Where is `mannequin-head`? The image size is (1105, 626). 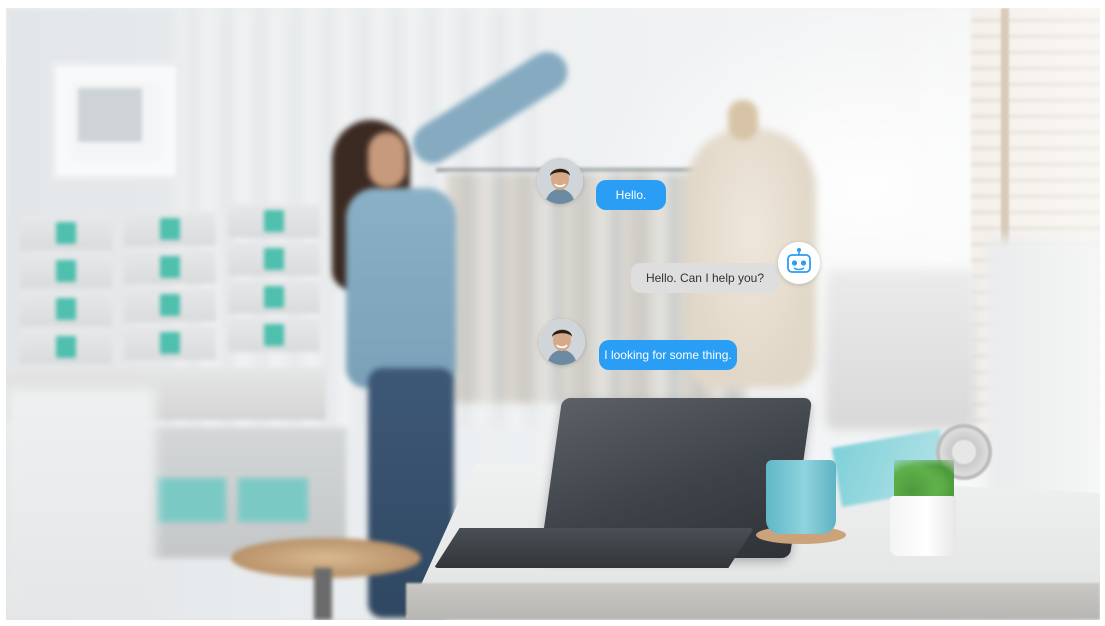
mannequin-head is located at coordinates (743, 120).